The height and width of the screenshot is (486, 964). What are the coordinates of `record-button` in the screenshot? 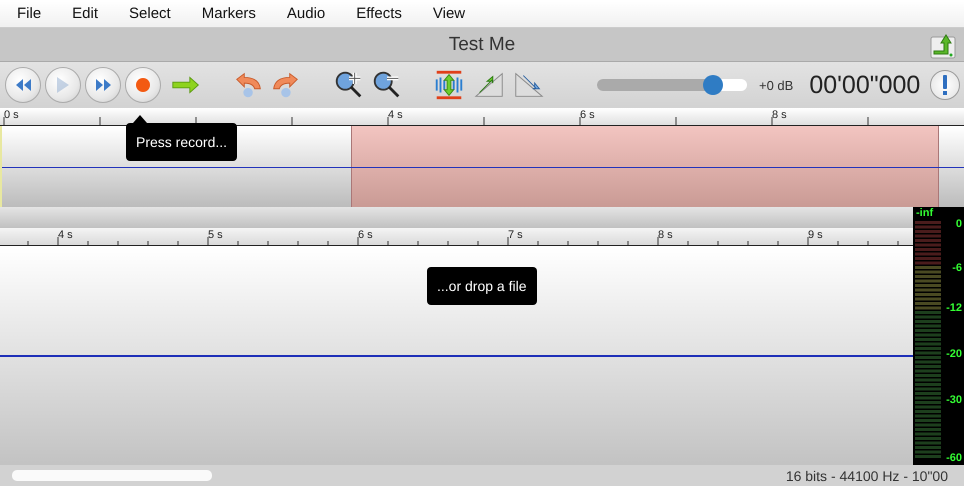 It's located at (143, 85).